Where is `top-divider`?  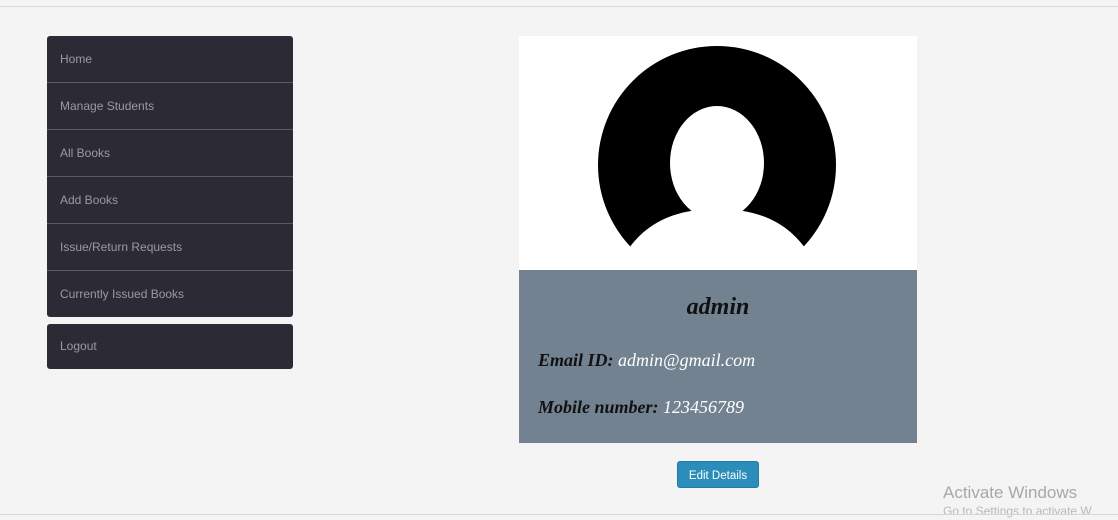
top-divider is located at coordinates (559, 6).